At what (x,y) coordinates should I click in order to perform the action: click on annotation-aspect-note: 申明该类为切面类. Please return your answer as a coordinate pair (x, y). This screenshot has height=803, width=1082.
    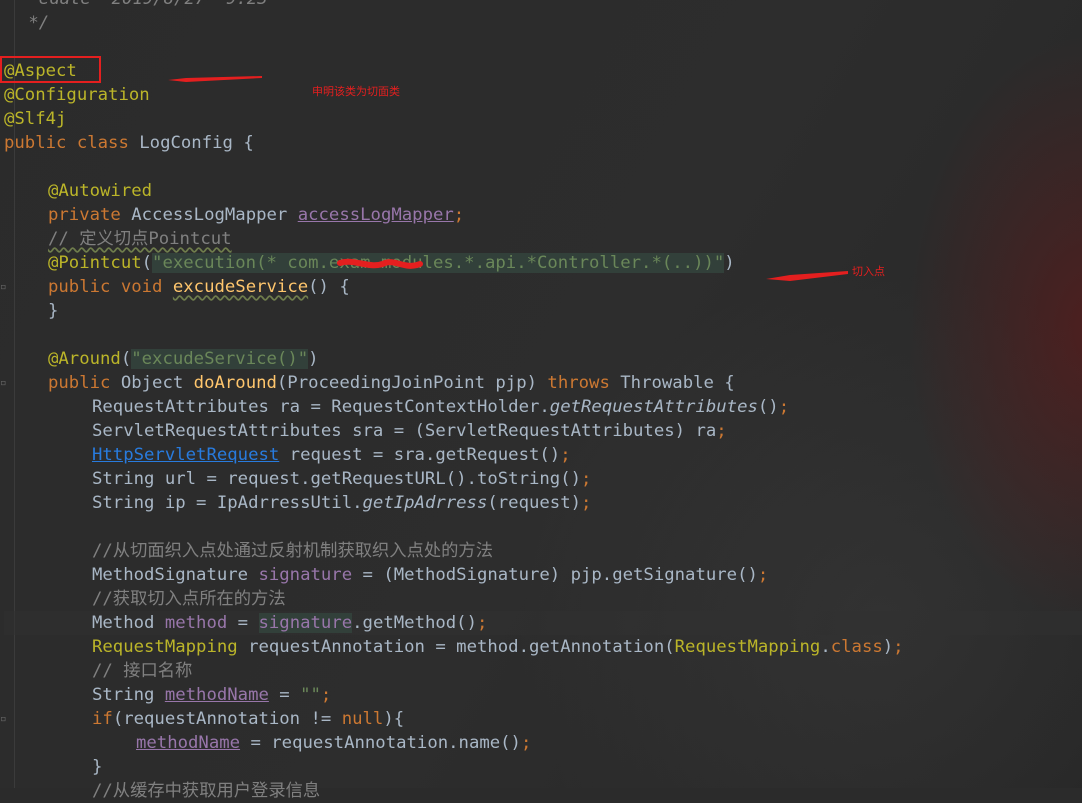
    Looking at the image, I should click on (356, 91).